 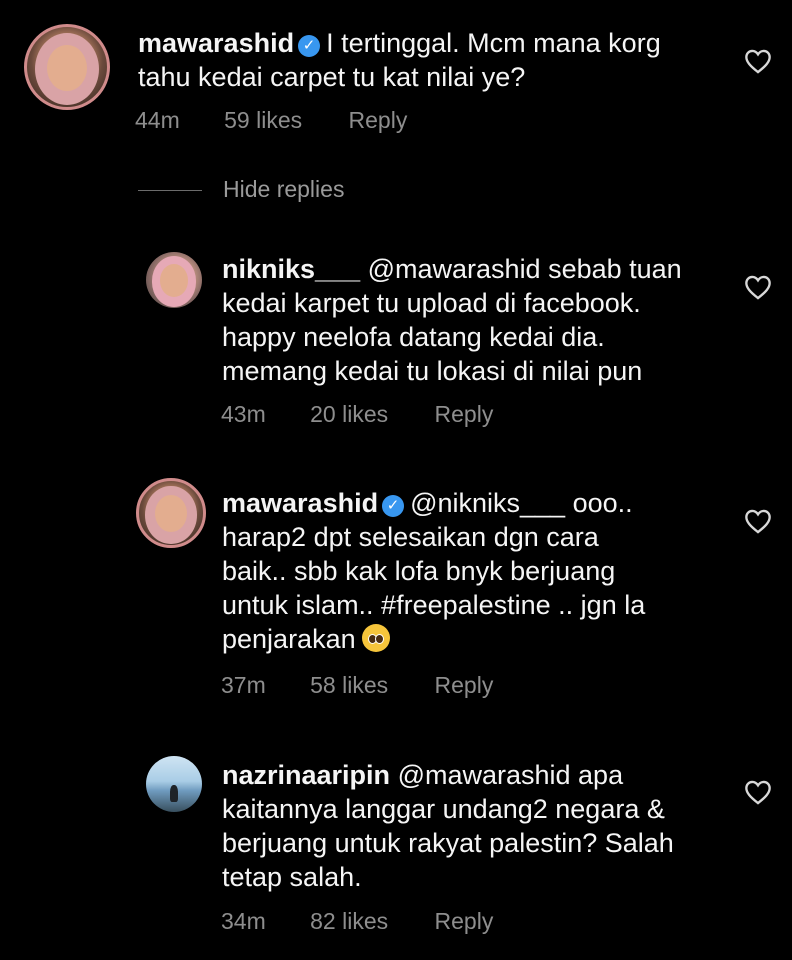 What do you see at coordinates (349, 685) in the screenshot?
I see `likes-count: 58 likes` at bounding box center [349, 685].